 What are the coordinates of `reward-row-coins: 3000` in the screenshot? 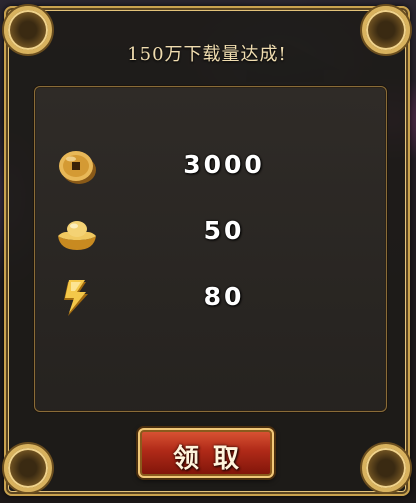 It's located at (210, 169).